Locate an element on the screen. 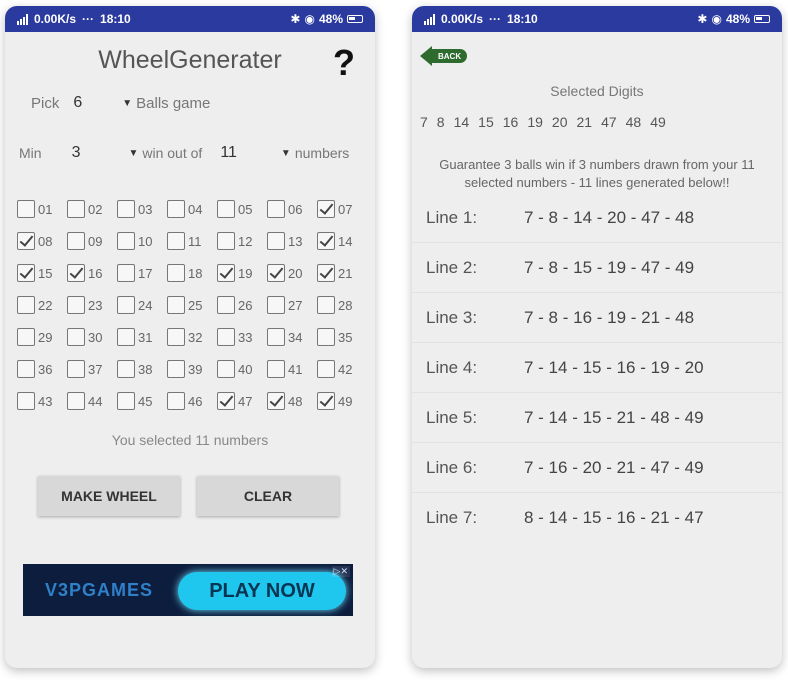 The width and height of the screenshot is (788, 680). ad-banner: V3PGAMES PLAY NOW ▷✕ is located at coordinates (188, 590).